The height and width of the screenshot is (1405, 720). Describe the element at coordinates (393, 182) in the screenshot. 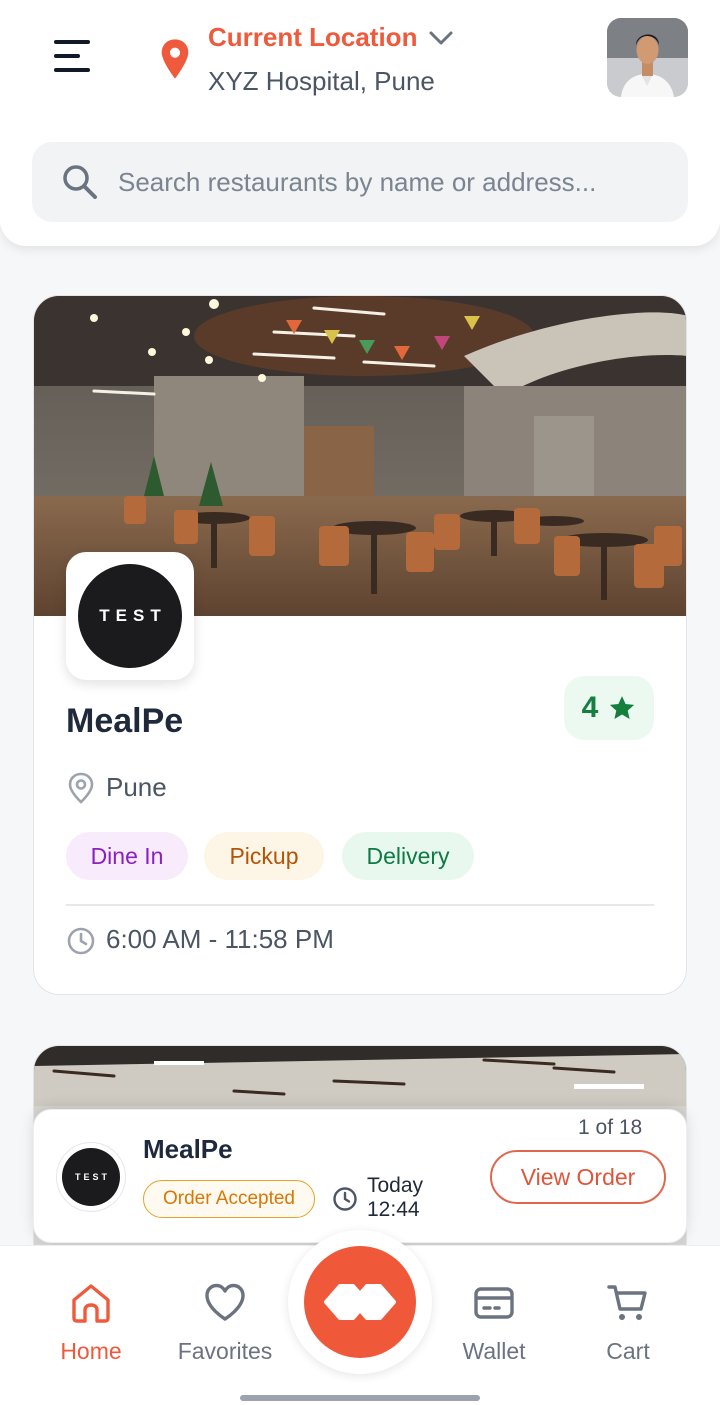

I see `search-input` at that location.